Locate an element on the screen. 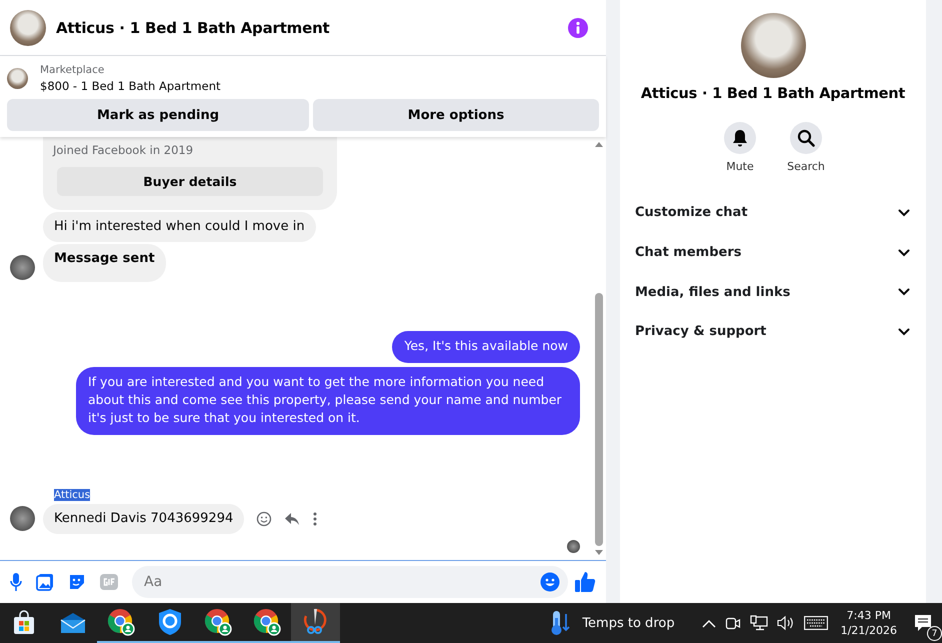 This screenshot has height=643, width=942. thermometer-icon is located at coordinates (560, 623).